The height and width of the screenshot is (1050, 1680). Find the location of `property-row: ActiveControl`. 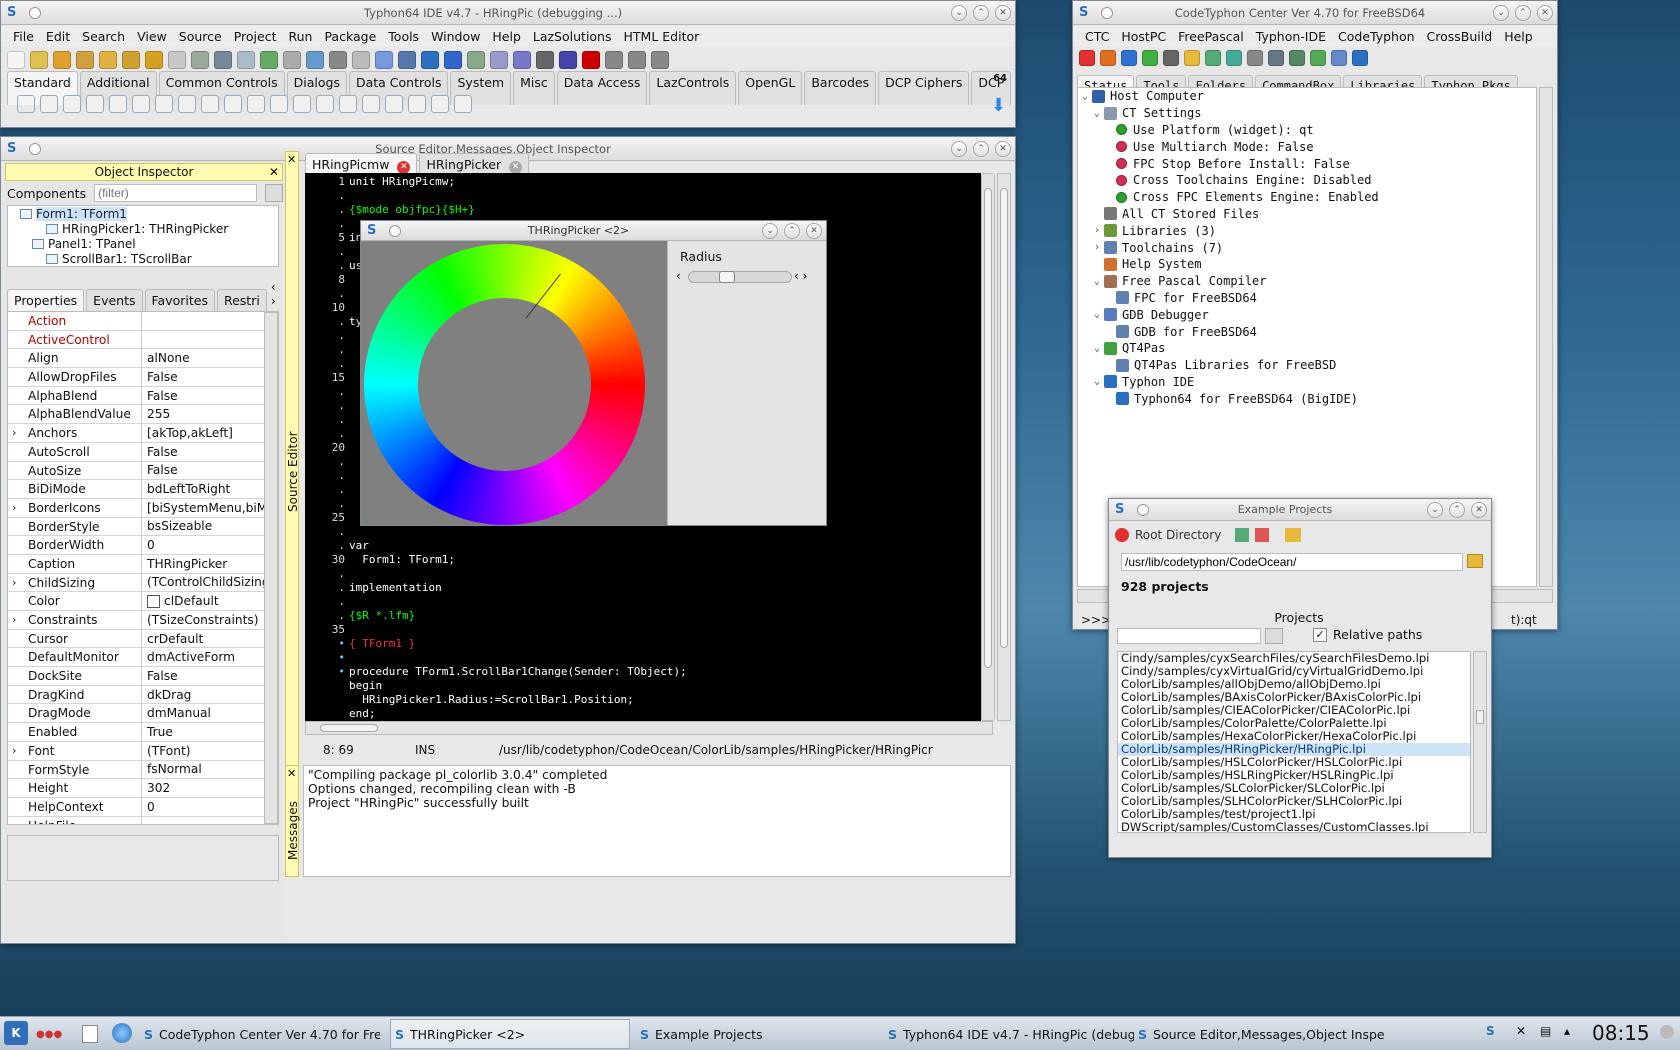

property-row: ActiveControl is located at coordinates (143, 340).